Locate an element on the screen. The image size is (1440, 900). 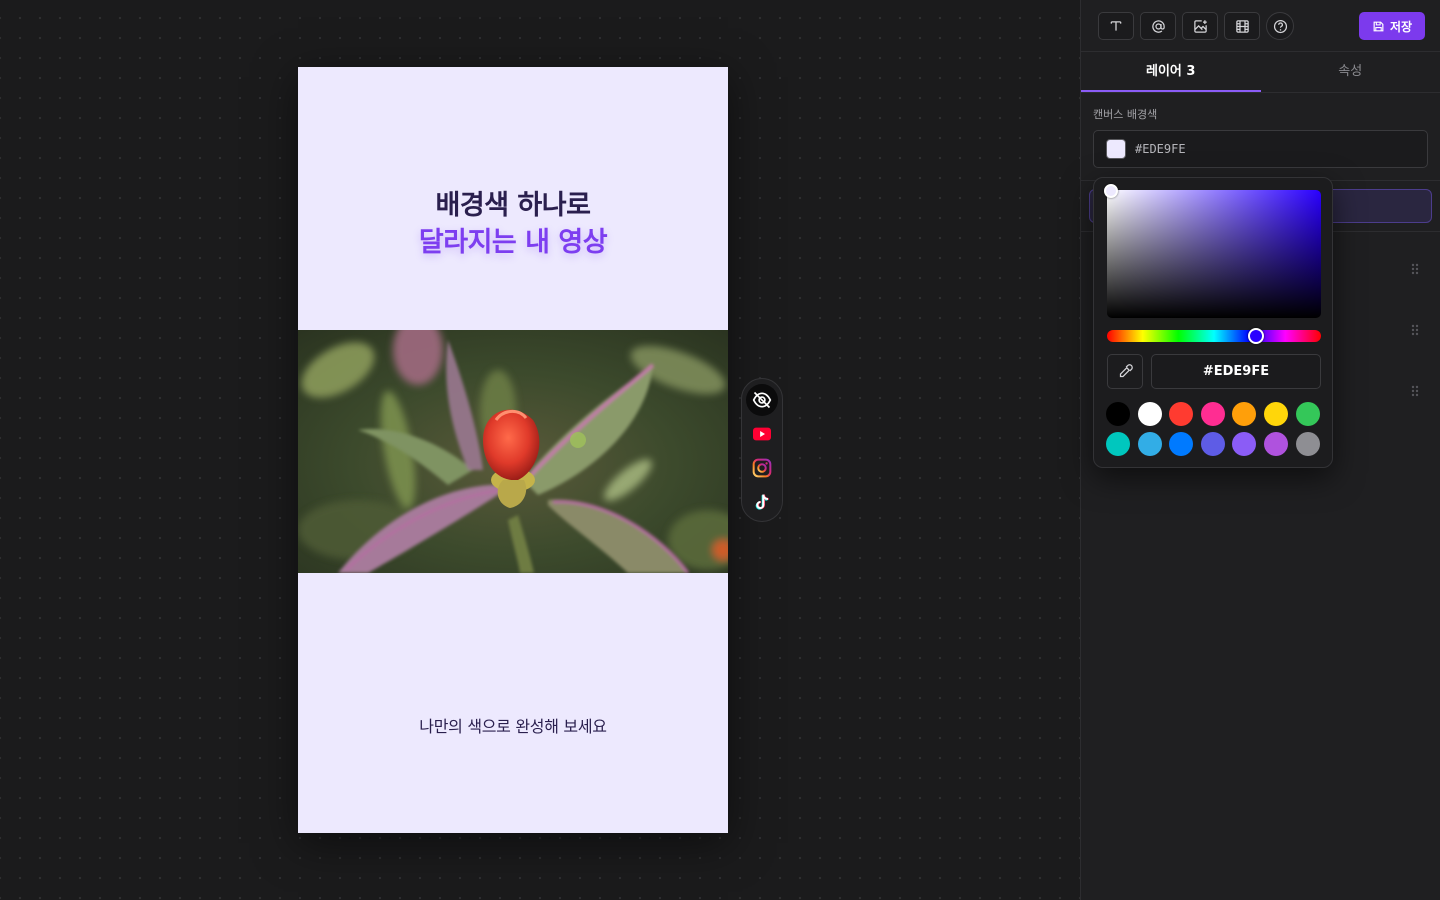
at-sign-icon is located at coordinates (1158, 26).